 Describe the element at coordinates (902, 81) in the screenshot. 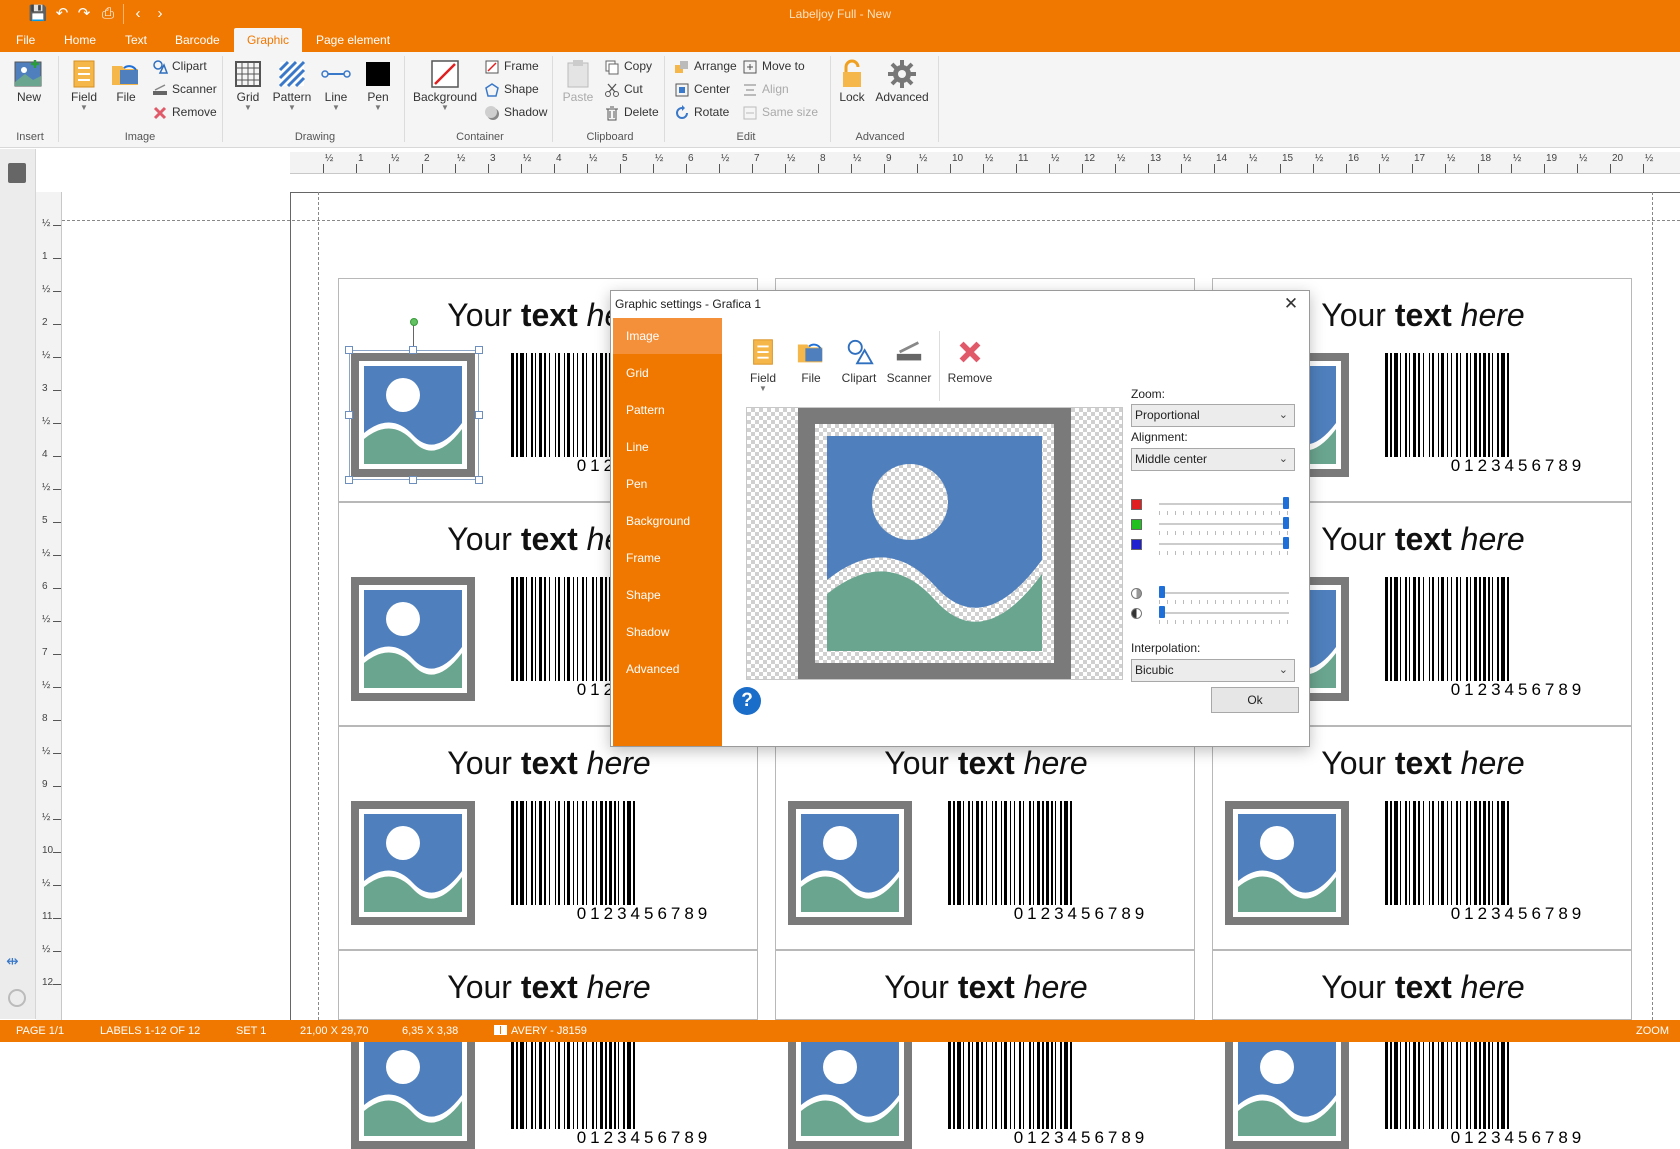

I see `advanced-button: Advanced` at that location.